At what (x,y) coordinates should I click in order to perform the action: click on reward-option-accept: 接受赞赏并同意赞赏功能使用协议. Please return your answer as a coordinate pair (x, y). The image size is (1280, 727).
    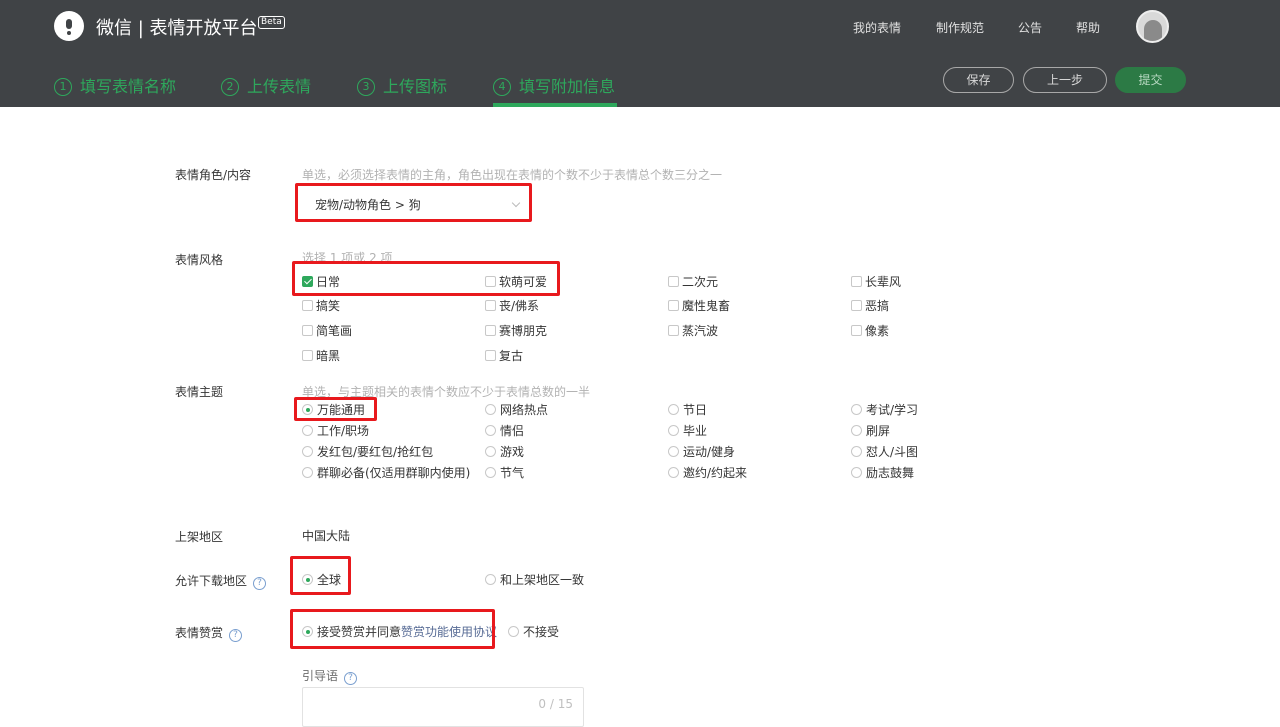
    Looking at the image, I should click on (399, 632).